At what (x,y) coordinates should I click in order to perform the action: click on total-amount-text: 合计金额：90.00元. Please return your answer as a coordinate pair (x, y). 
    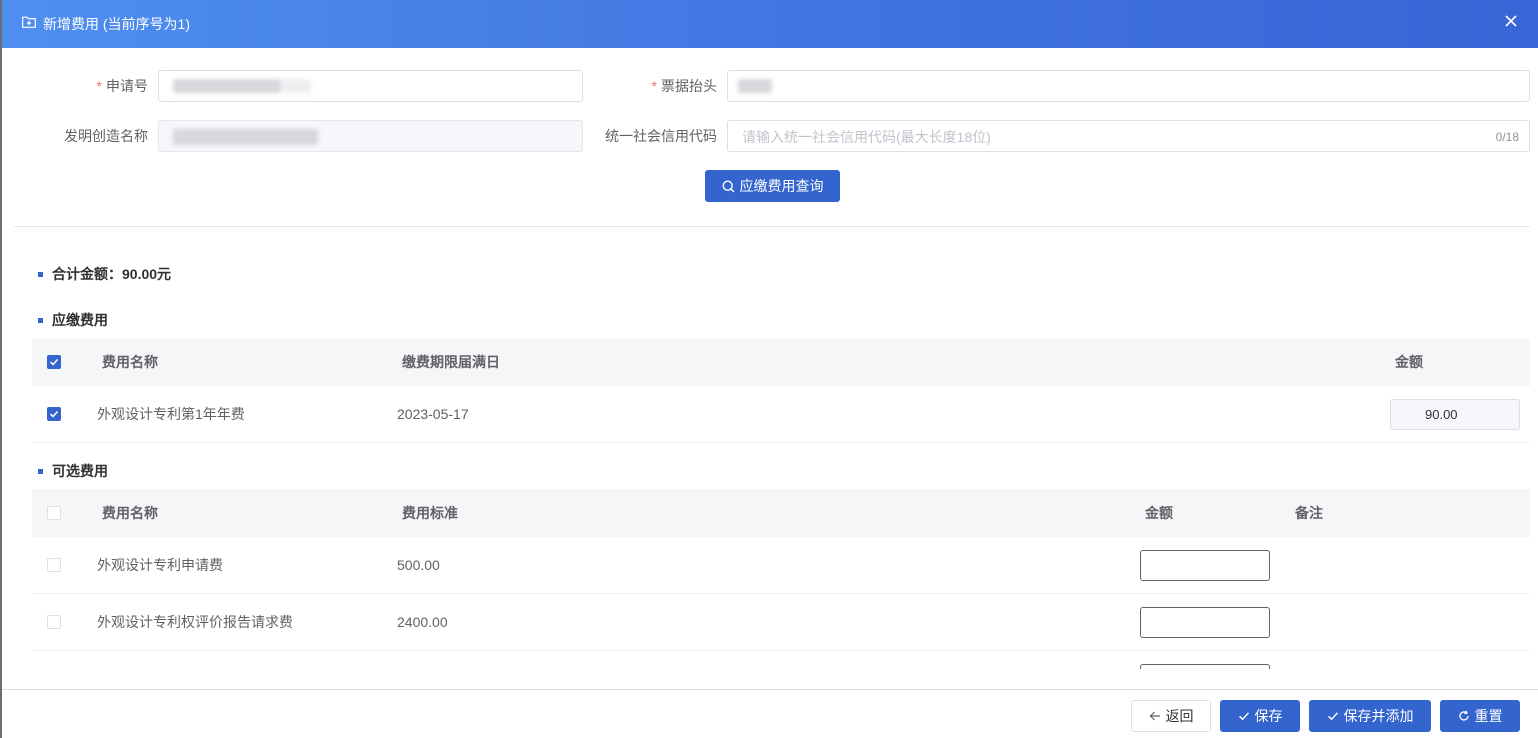
    Looking at the image, I should click on (112, 274).